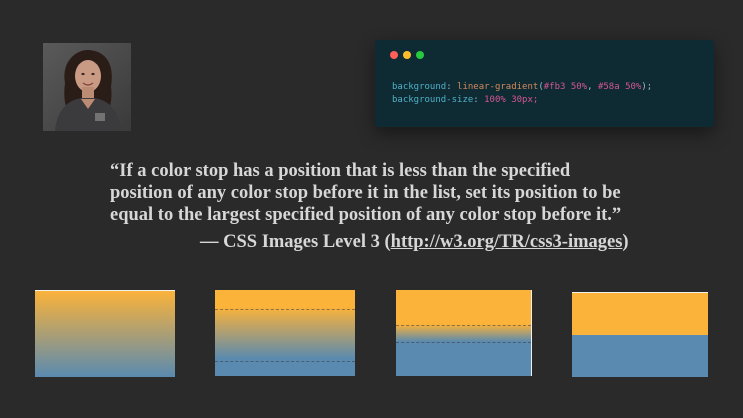 Image resolution: width=743 pixels, height=418 pixels. I want to click on css-color-2: #58a, so click(608, 87).